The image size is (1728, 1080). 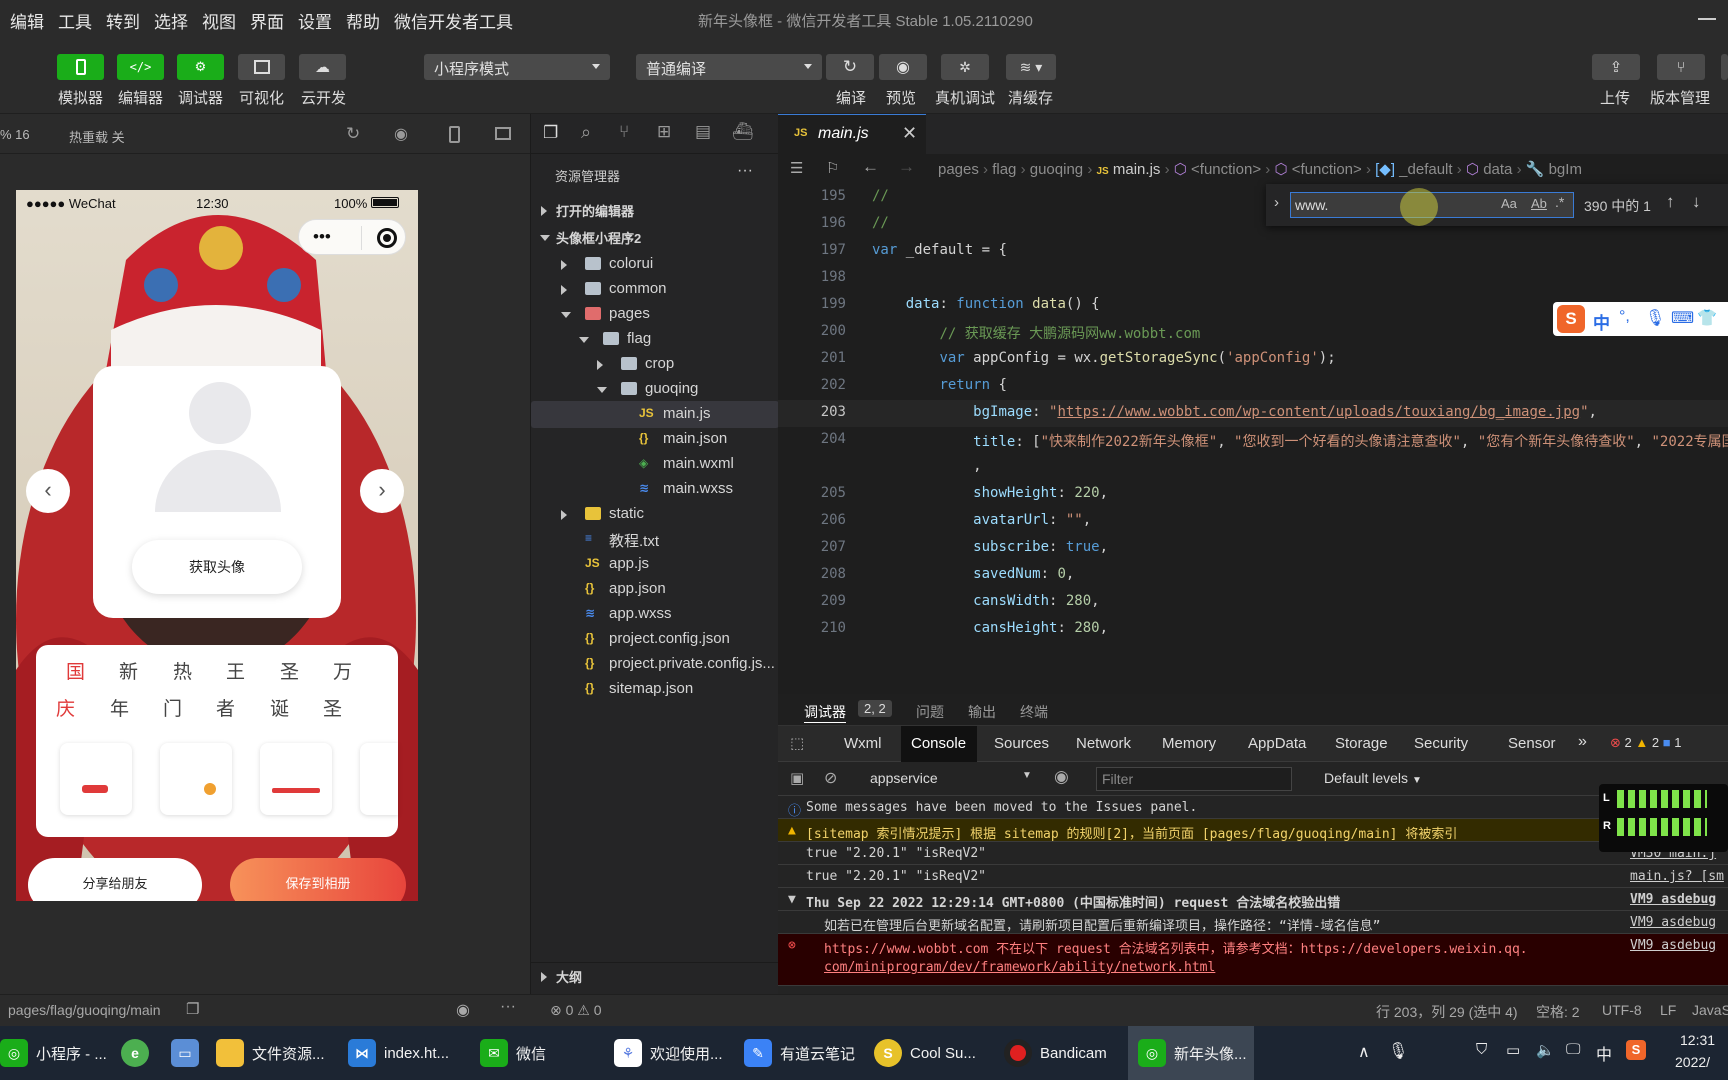 I want to click on tab-storage: Storage, so click(x=1361, y=743).